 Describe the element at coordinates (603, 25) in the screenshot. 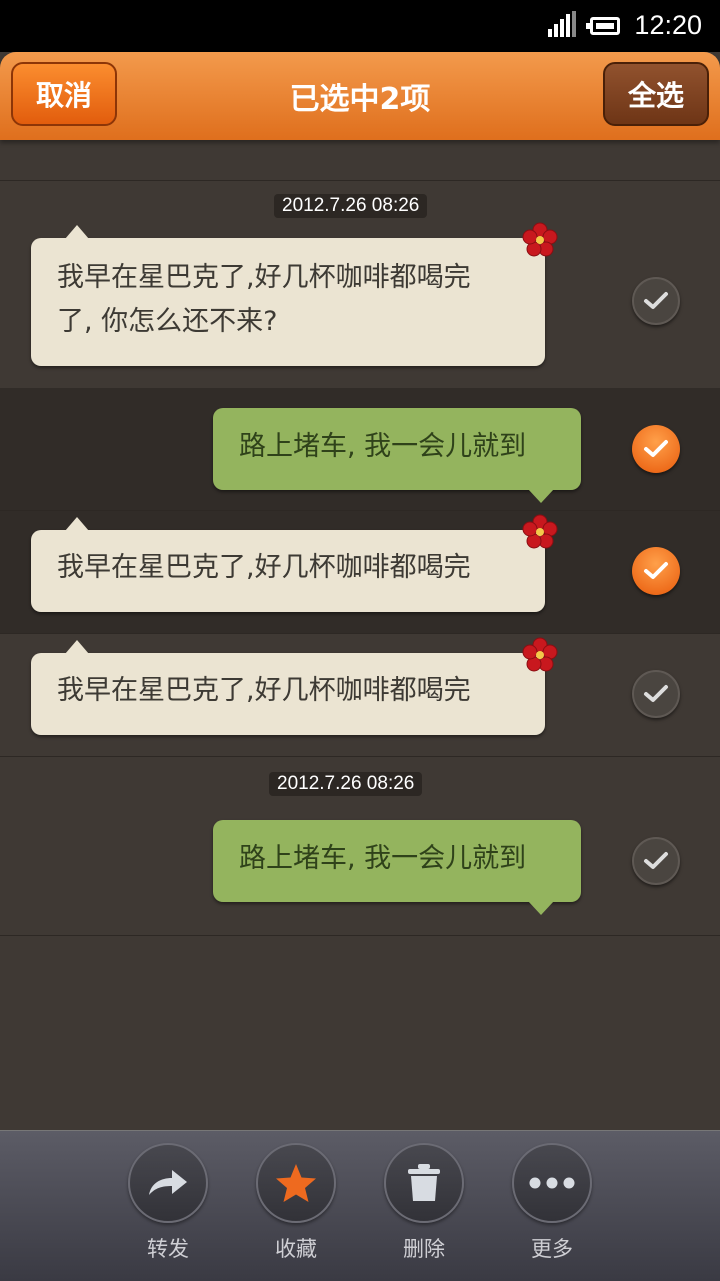

I see `battery-icon` at that location.